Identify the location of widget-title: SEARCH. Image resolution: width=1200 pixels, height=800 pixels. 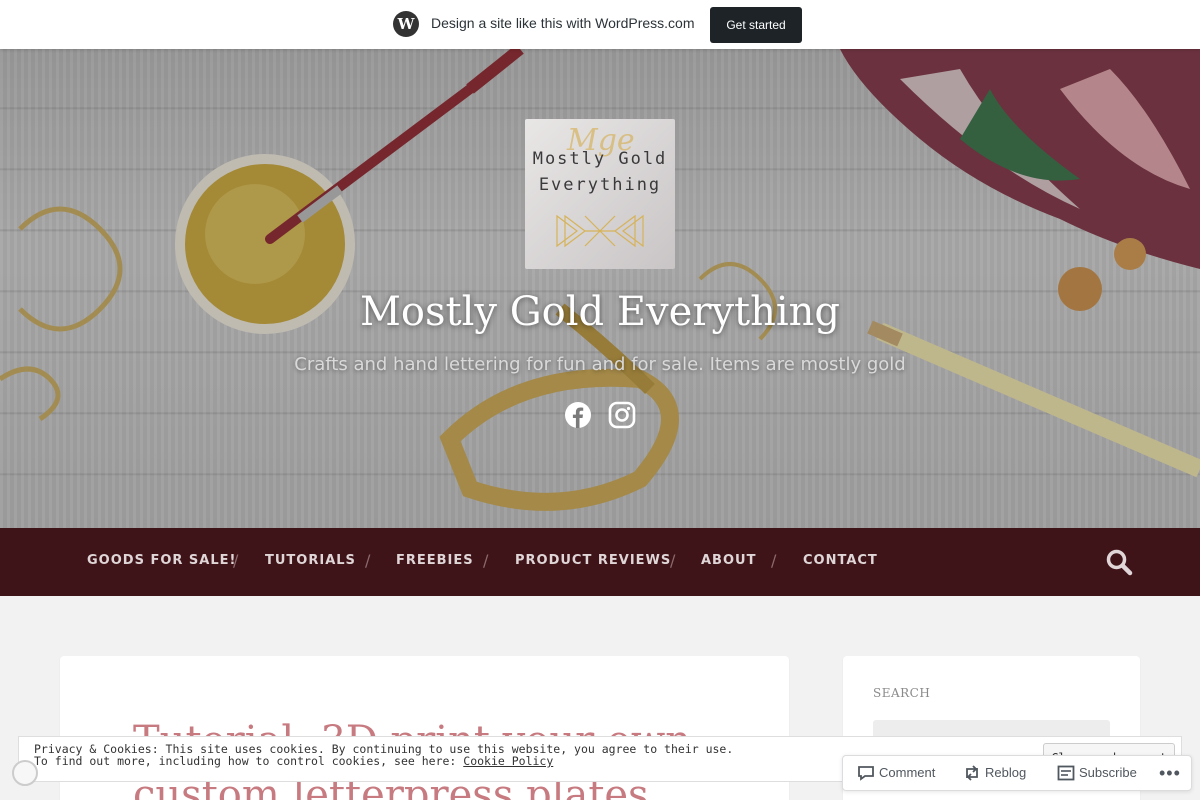
(902, 693).